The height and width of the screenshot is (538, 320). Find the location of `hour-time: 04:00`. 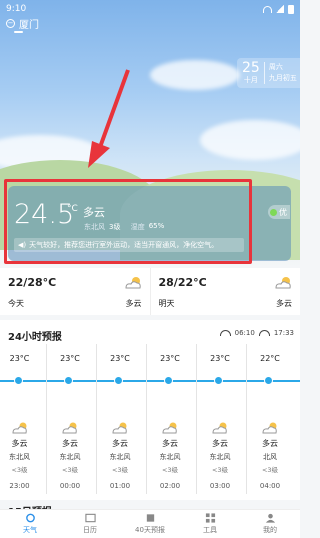

hour-time: 04:00 is located at coordinates (270, 486).